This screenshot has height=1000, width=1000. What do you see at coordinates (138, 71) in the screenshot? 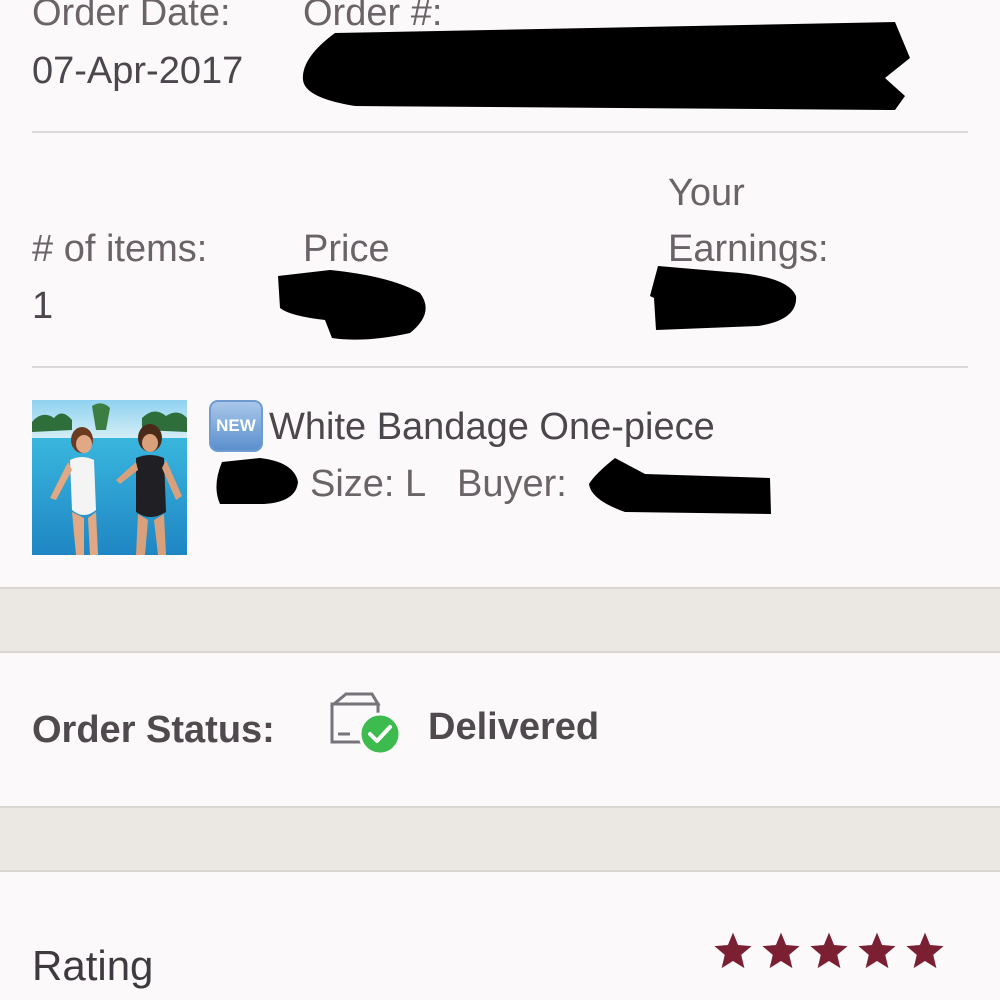
I see `order-date-value: 07-Apr-2017` at bounding box center [138, 71].